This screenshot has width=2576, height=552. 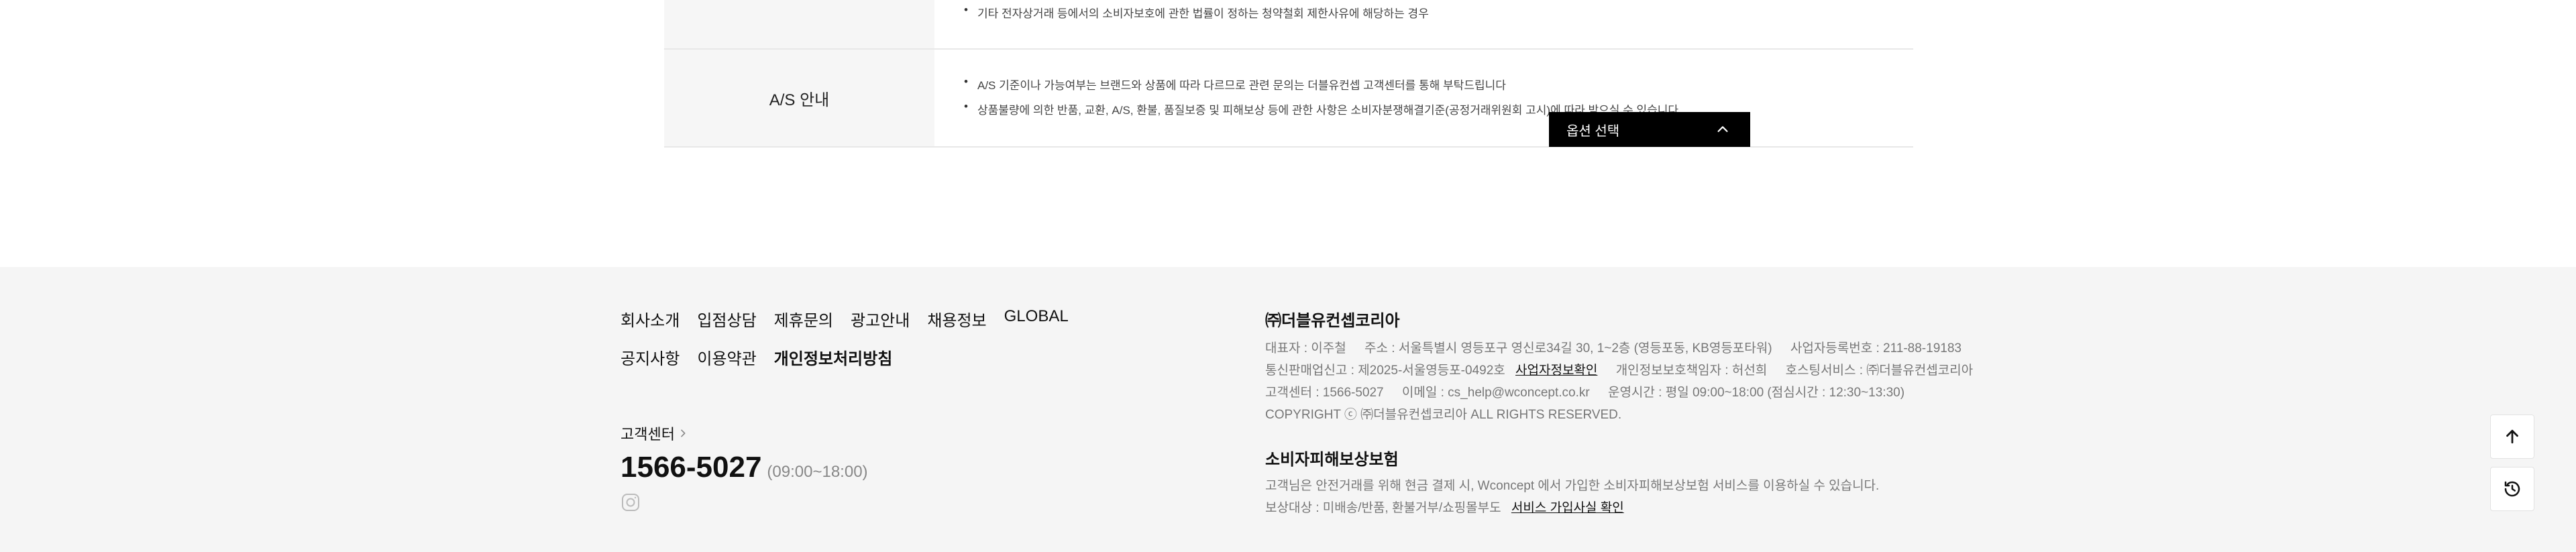 What do you see at coordinates (1649, 129) in the screenshot?
I see `option-select-button: 옵션 선택` at bounding box center [1649, 129].